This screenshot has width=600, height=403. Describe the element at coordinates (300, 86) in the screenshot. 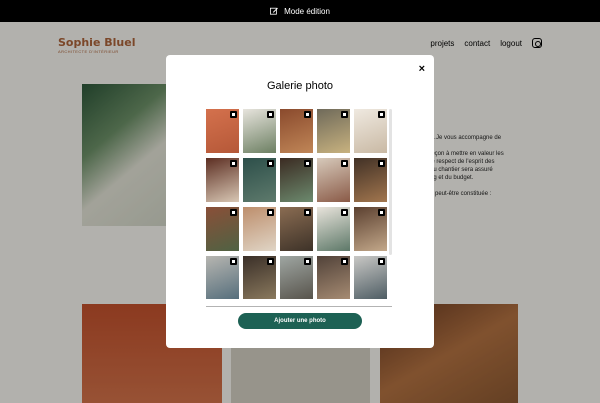

I see `modal-title: Galerie photo` at that location.